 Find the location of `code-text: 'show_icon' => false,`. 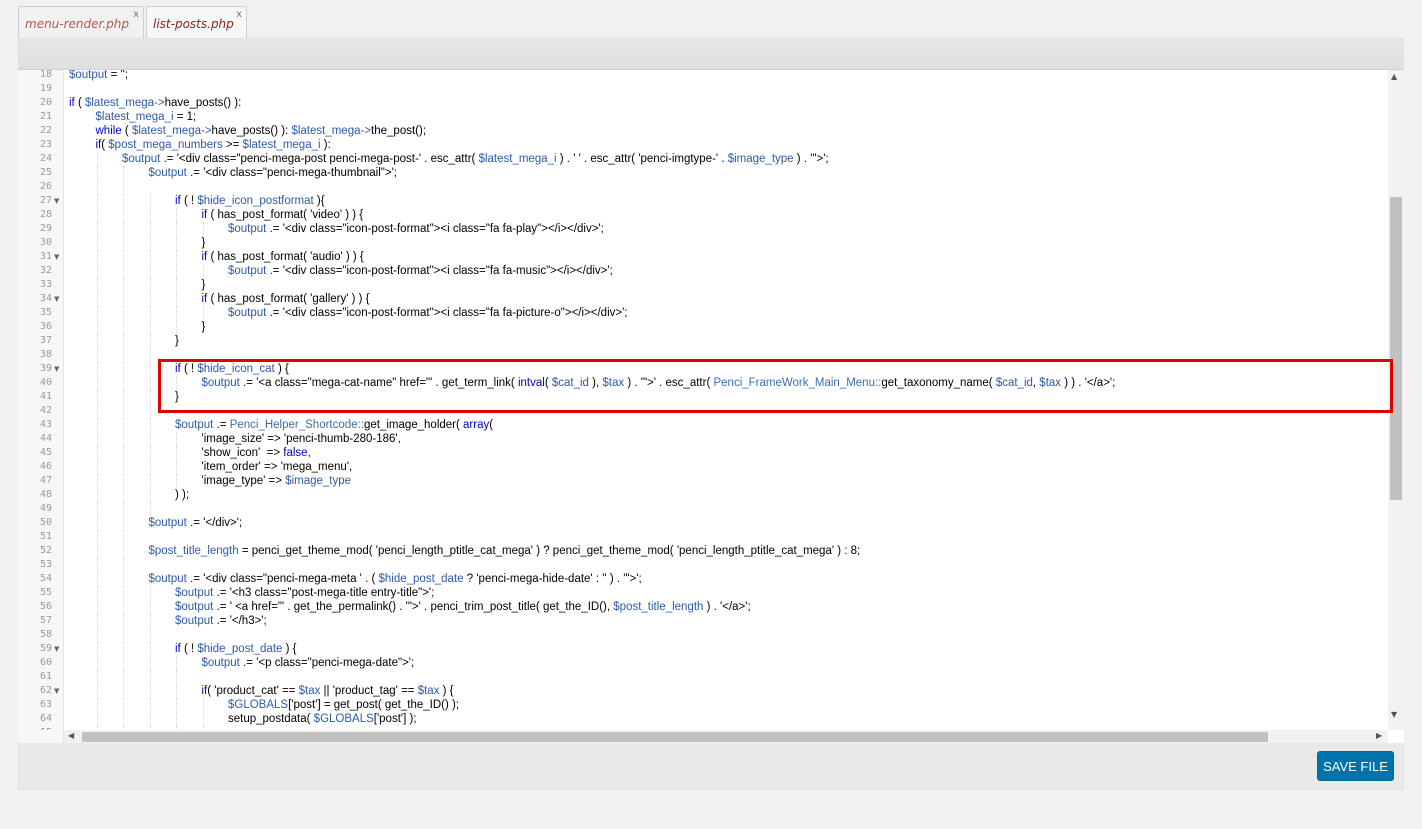

code-text: 'show_icon' => false, is located at coordinates (256, 453).